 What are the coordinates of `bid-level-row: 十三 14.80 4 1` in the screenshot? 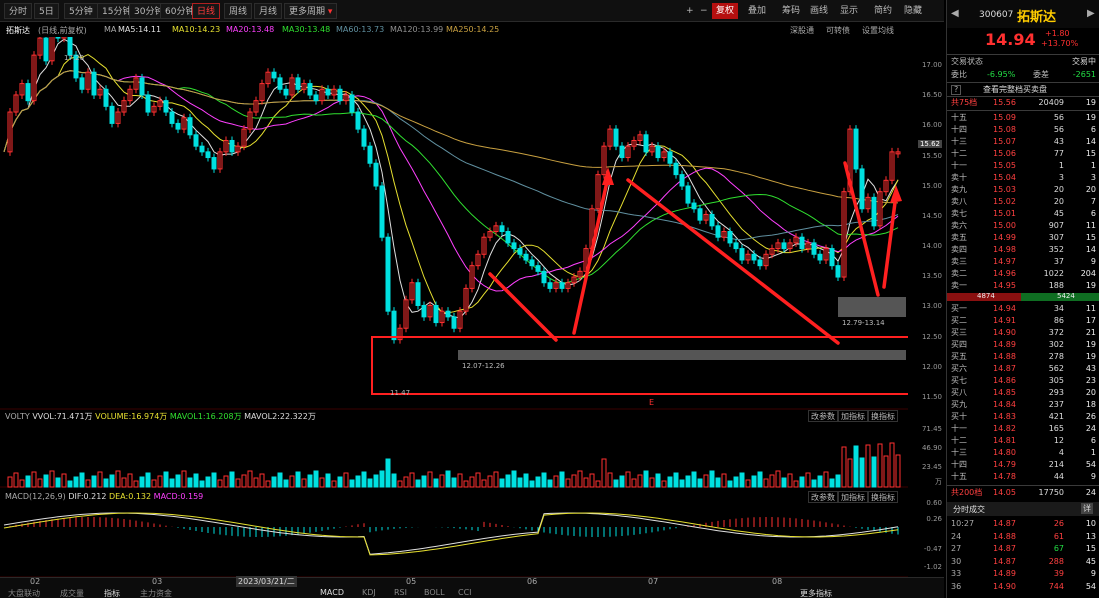 It's located at (1023, 453).